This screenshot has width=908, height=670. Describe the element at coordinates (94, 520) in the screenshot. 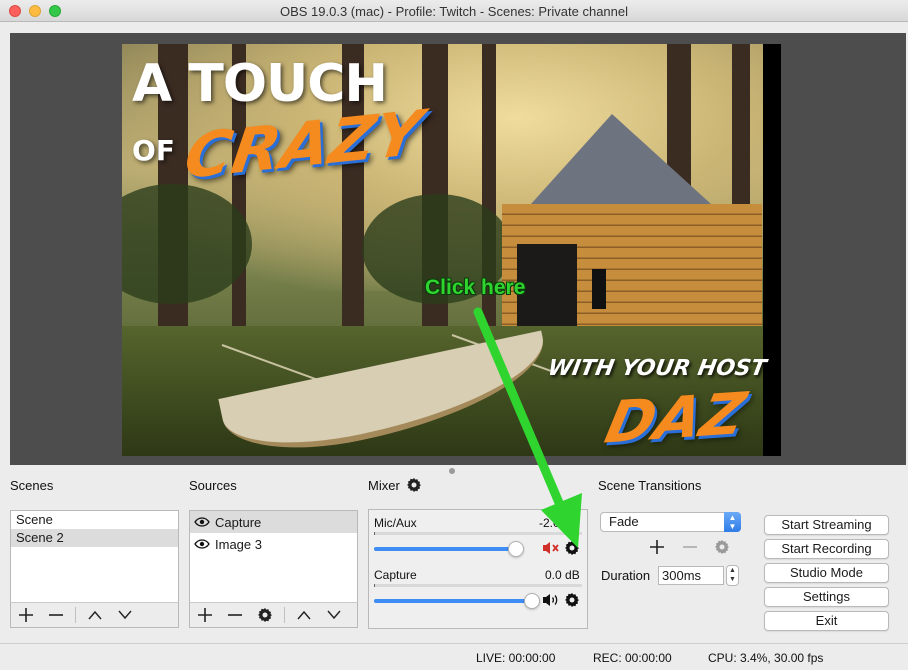

I see `scene-item: Scene` at that location.